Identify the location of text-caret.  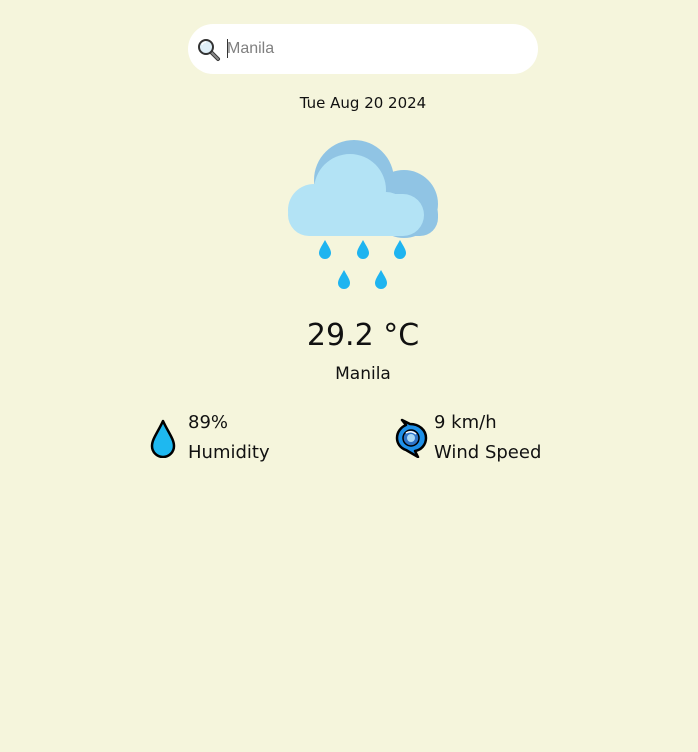
(227, 48).